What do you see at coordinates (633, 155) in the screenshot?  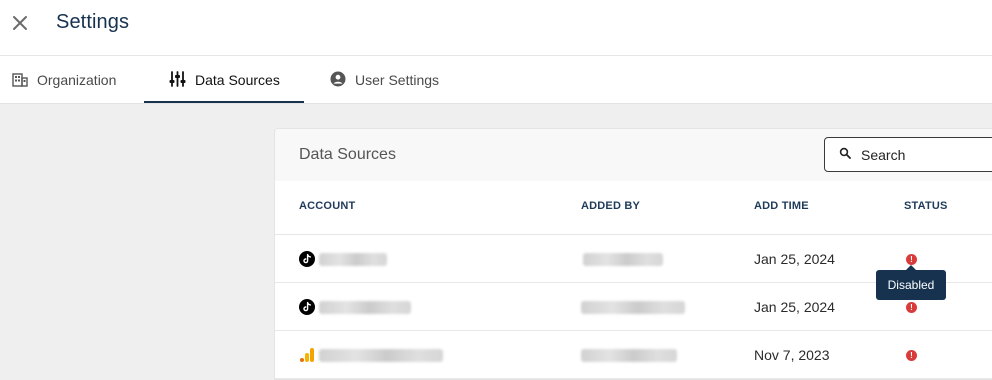 I see `card-header: Data Sources` at bounding box center [633, 155].